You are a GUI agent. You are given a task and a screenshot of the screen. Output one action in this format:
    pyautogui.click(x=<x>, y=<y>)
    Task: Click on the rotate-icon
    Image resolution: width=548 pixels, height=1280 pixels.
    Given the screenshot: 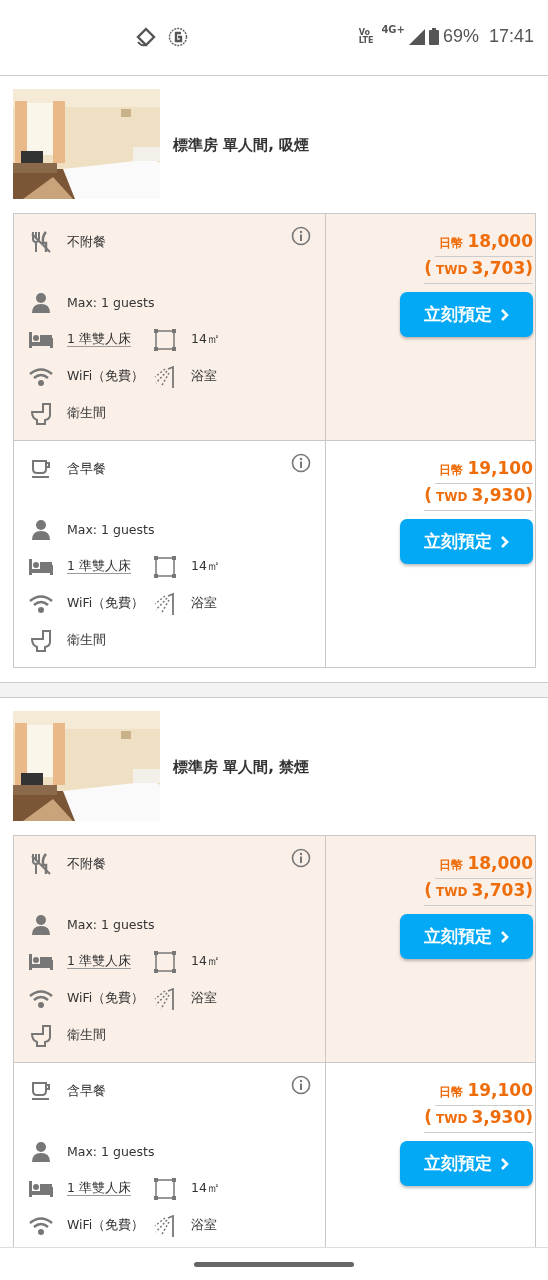 What is the action you would take?
    pyautogui.click(x=146, y=36)
    